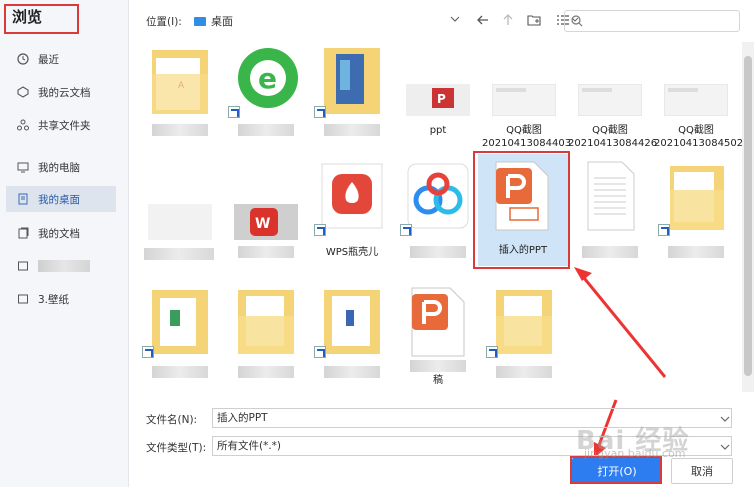  Describe the element at coordinates (438, 100) in the screenshot. I see `ppt-thumbnail-icon: P` at that location.